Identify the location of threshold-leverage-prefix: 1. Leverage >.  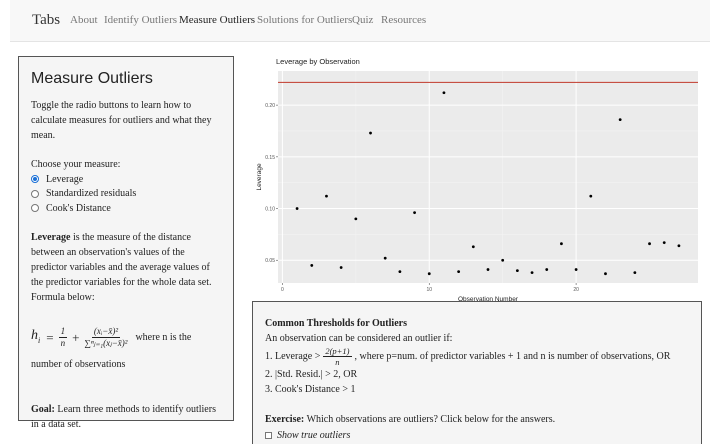
(293, 356).